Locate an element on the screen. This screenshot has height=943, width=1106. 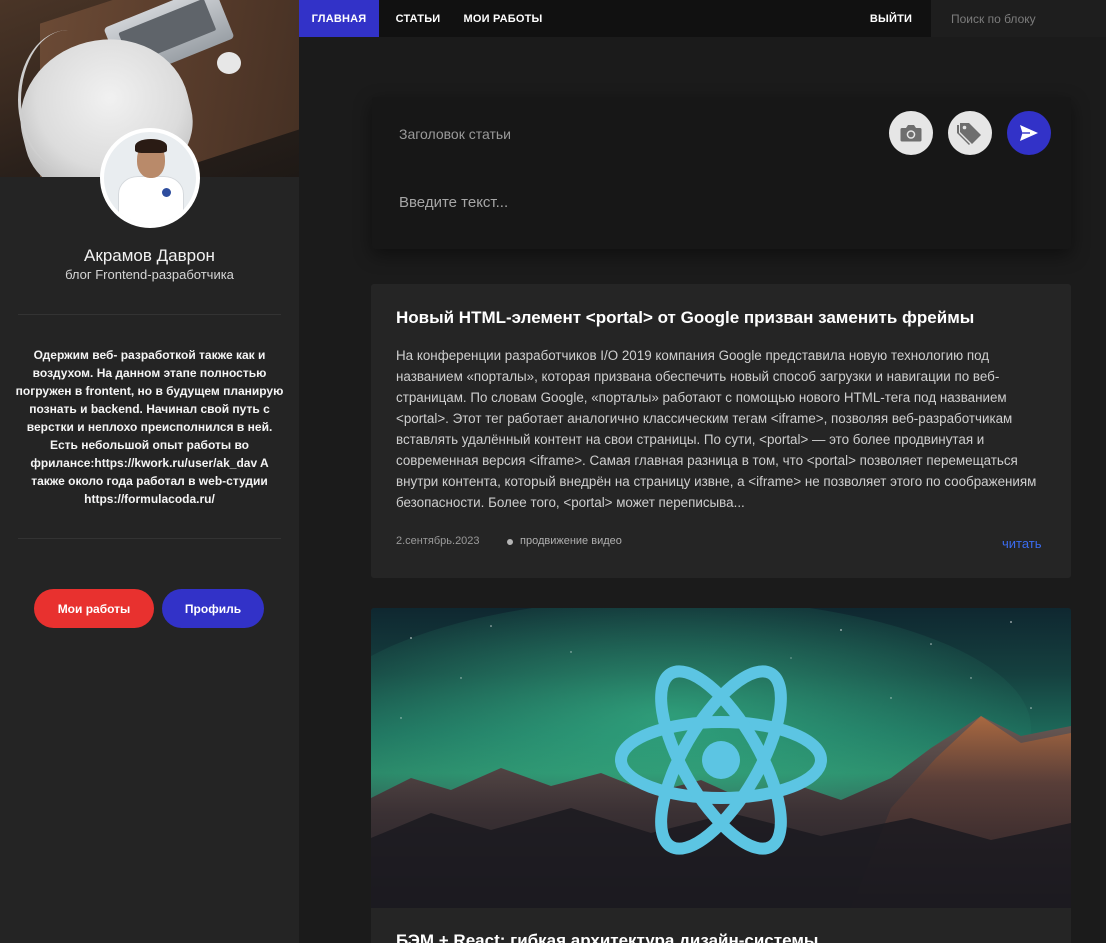
camera-icon is located at coordinates (911, 133).